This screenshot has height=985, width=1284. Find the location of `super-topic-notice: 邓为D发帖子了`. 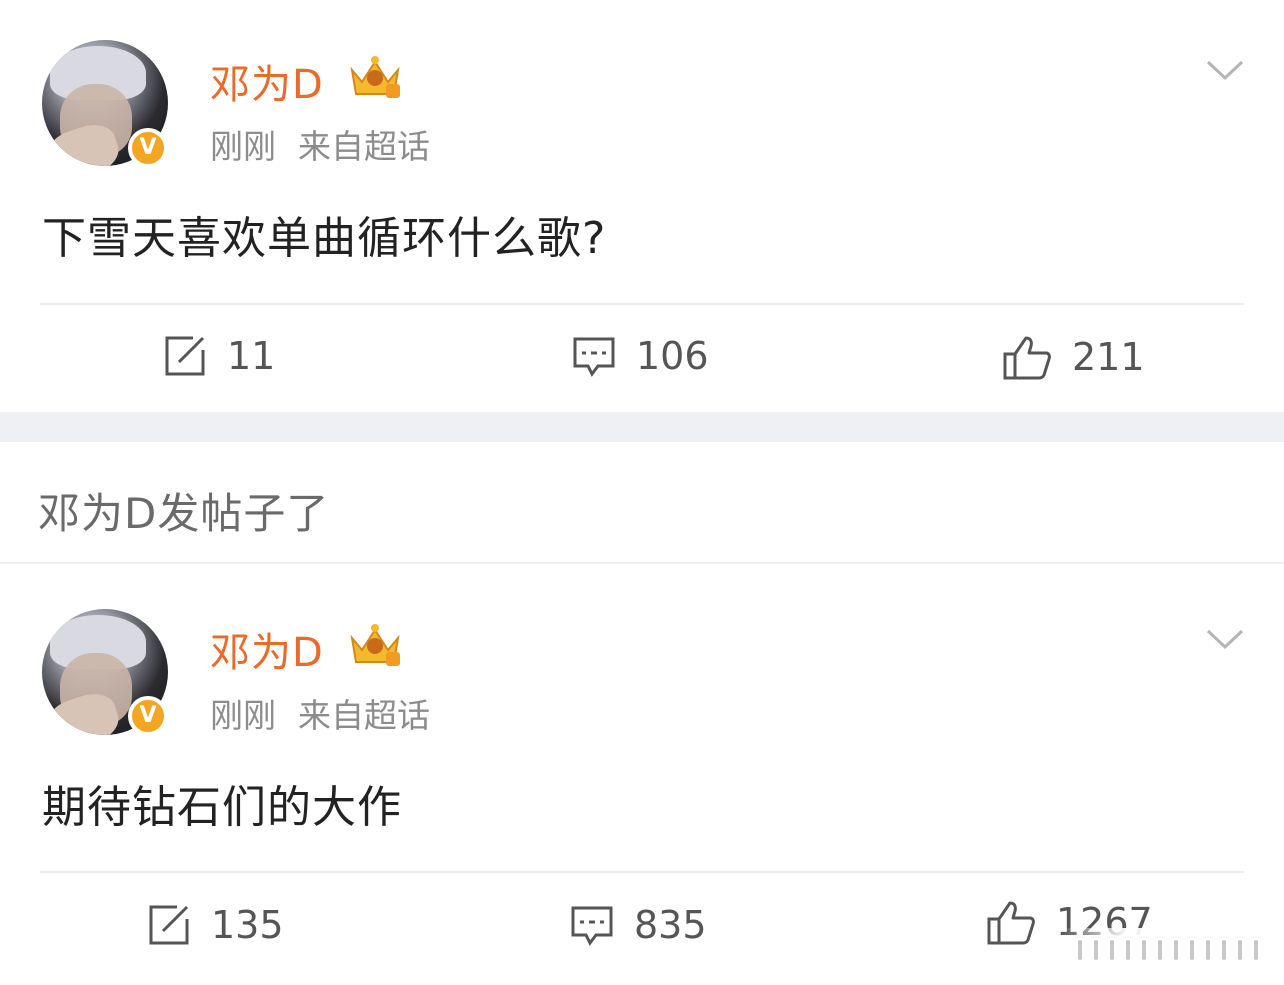

super-topic-notice: 邓为D发帖子了 is located at coordinates (642, 503).